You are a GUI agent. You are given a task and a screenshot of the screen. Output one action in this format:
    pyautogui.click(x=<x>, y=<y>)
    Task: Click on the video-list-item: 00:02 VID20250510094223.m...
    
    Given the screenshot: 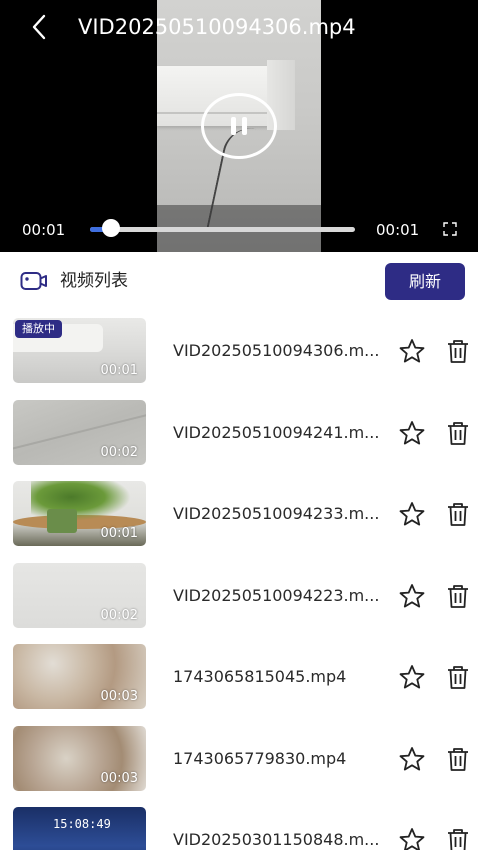 What is the action you would take?
    pyautogui.click(x=239, y=603)
    